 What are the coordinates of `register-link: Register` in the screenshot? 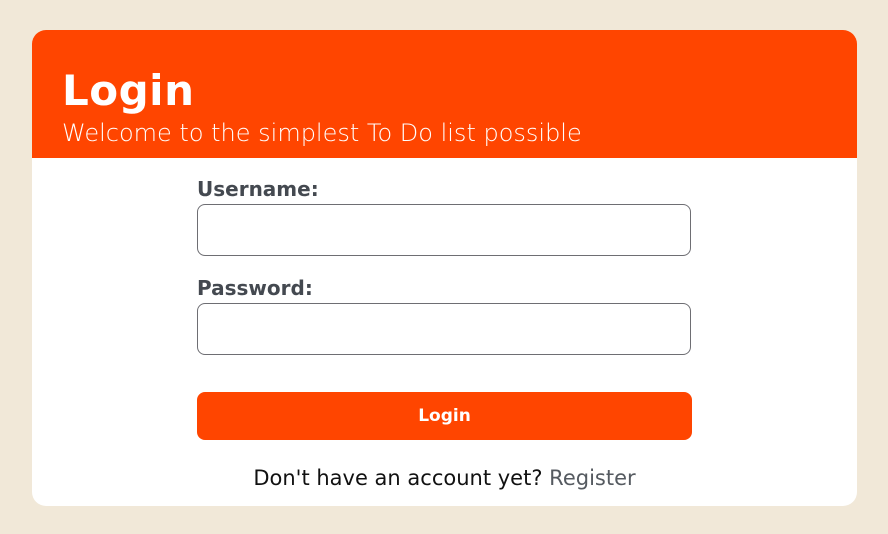 It's located at (592, 478).